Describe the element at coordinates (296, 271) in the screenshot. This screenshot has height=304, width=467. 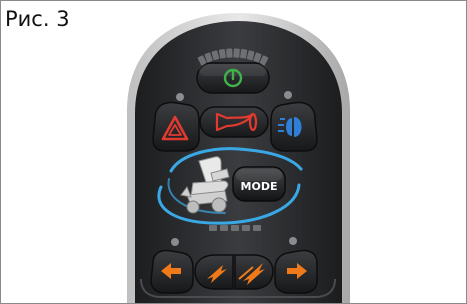
I see `right-indicator-button` at that location.